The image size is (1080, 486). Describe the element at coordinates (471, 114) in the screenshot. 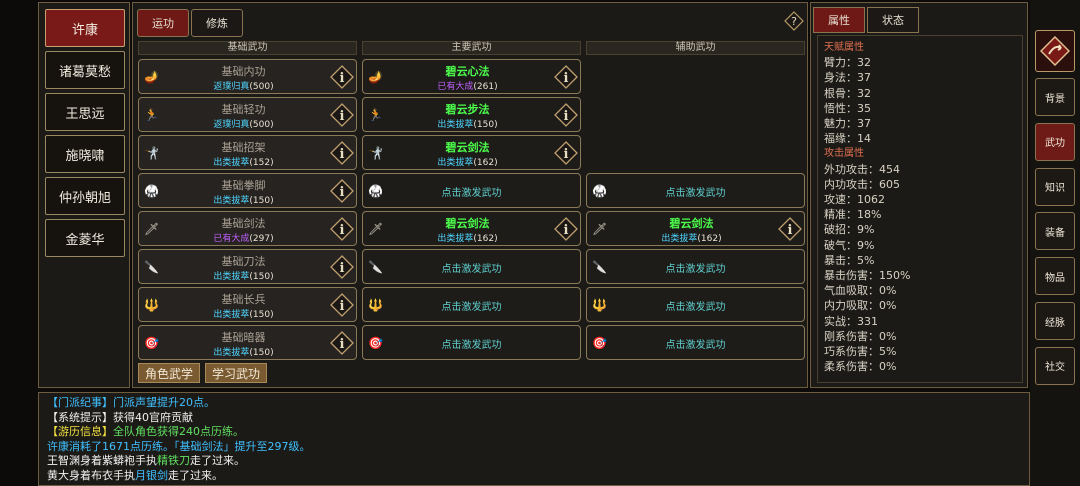

I see `main-skill-slot: 🏃 碧云步法 出类拔萃(150) i` at that location.